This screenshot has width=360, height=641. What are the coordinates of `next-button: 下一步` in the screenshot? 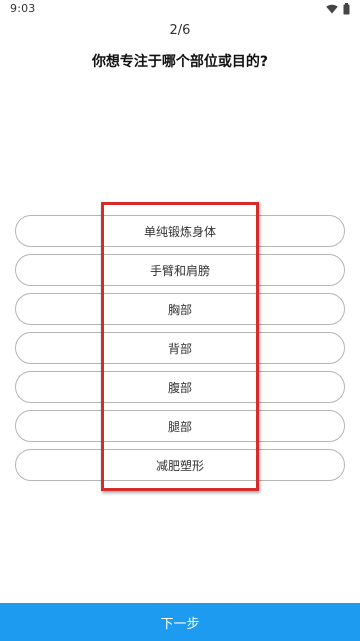 It's located at (180, 622).